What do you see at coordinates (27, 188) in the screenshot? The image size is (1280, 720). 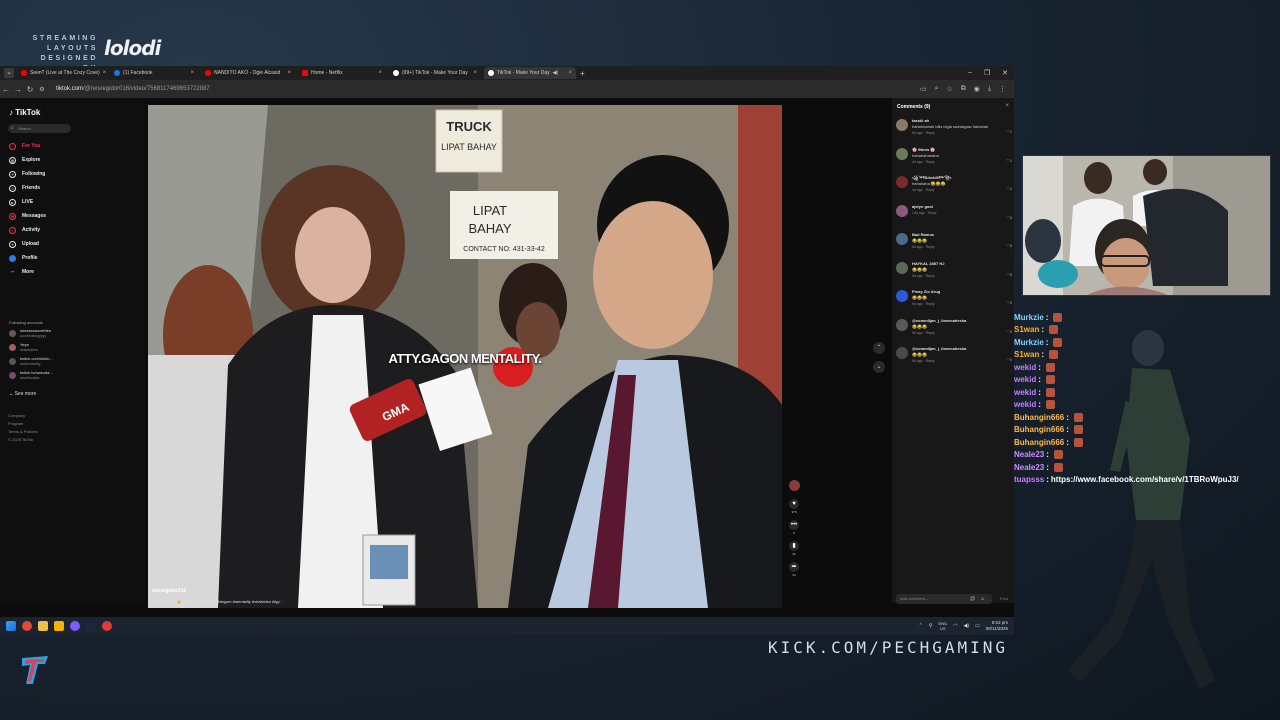 I see `nav-friends: ☺ Friends` at bounding box center [27, 188].